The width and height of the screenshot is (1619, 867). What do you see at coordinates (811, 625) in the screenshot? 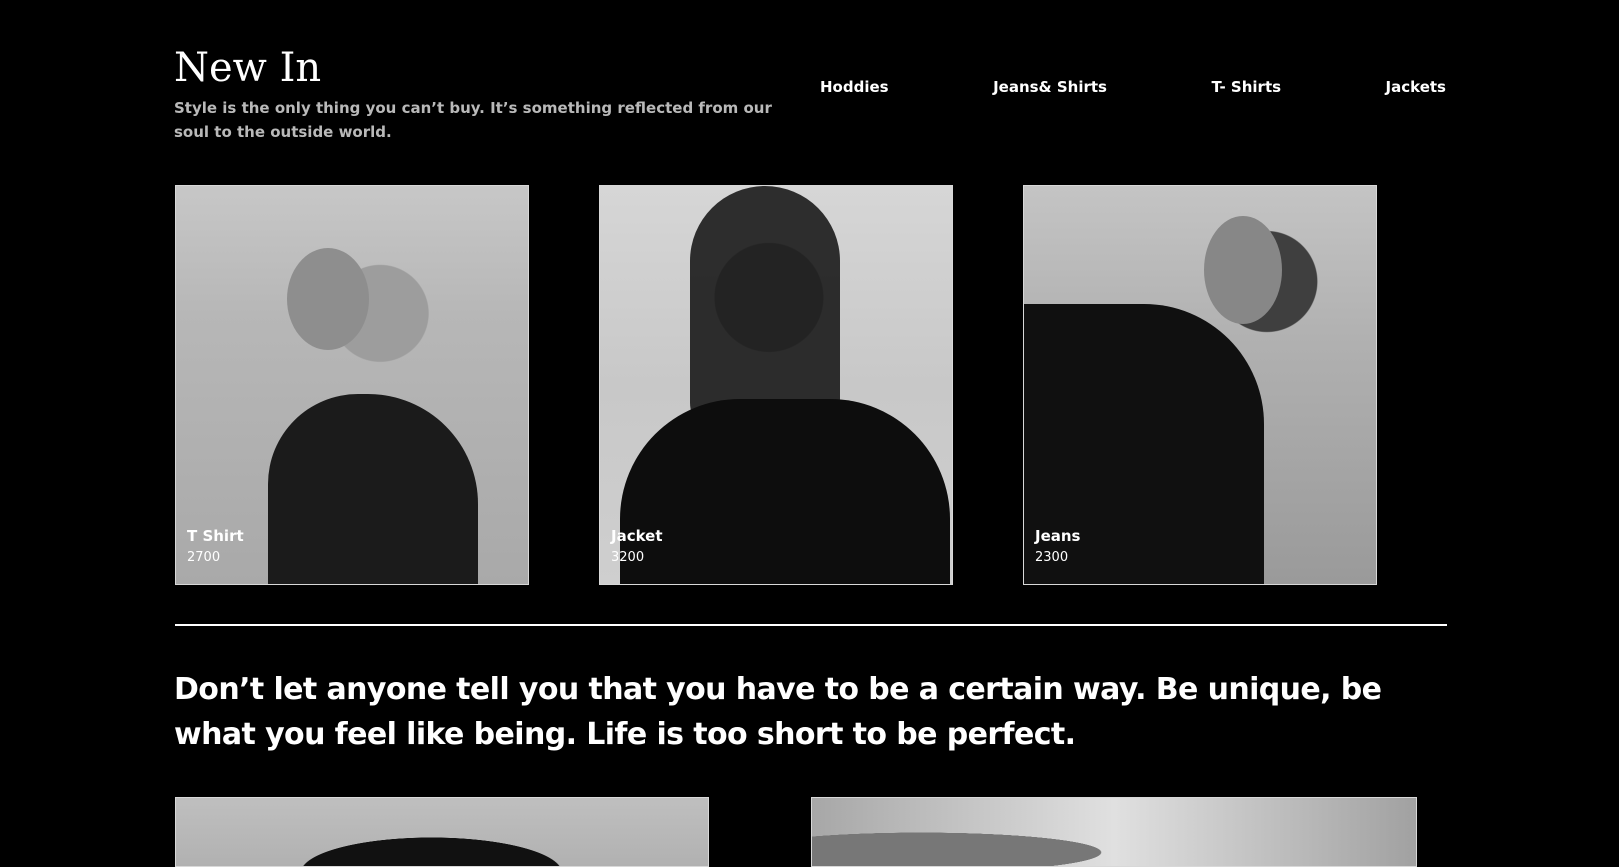
I see `section-divider` at bounding box center [811, 625].